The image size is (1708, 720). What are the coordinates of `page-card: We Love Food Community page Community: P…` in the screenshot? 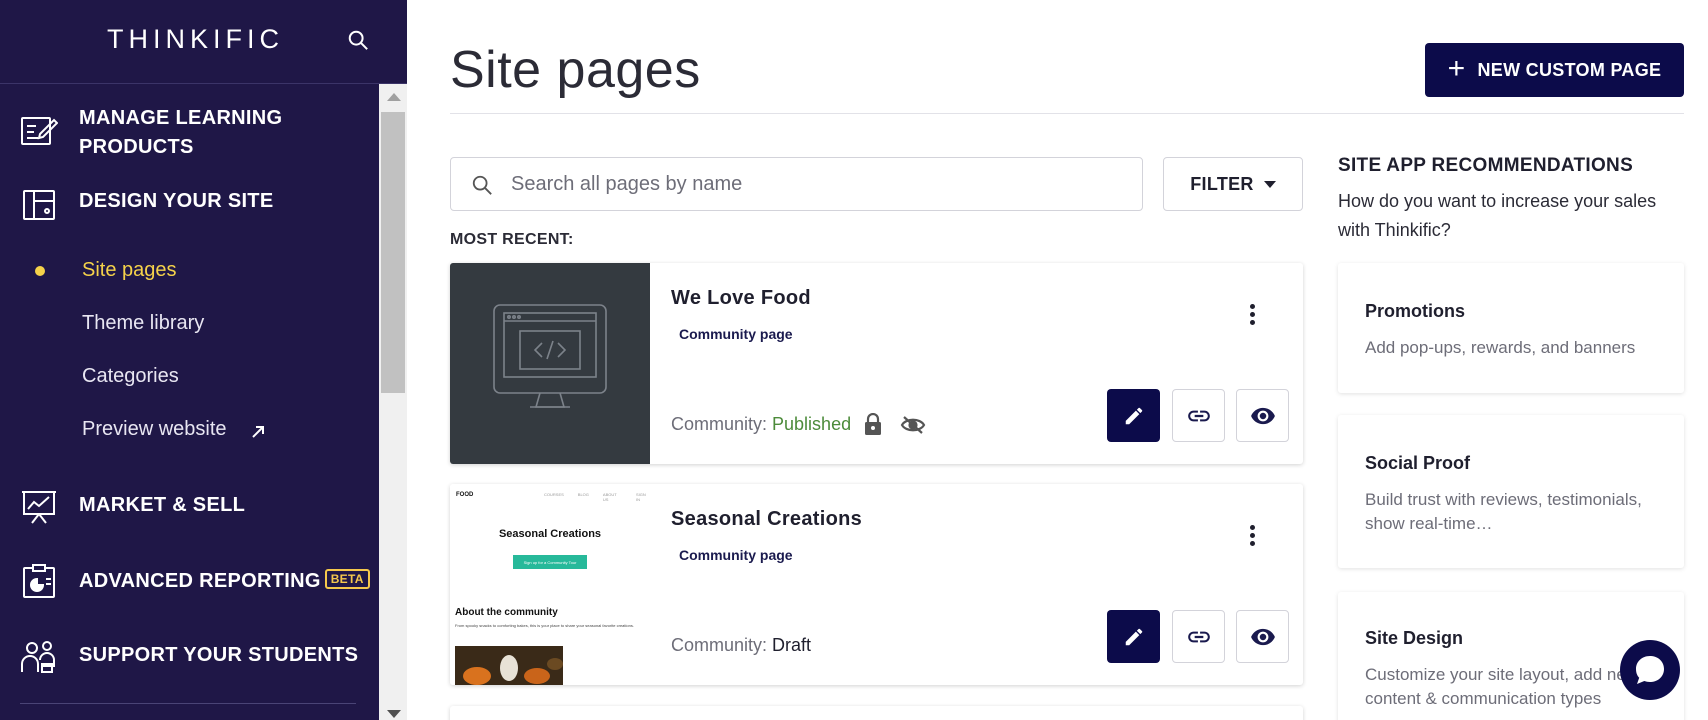 It's located at (876, 363).